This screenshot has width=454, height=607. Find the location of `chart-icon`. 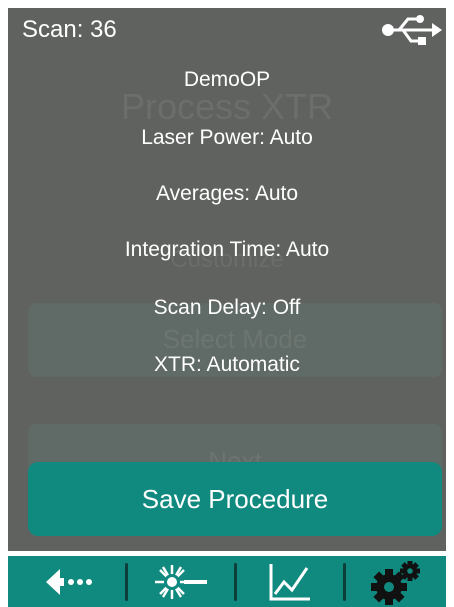

chart-icon is located at coordinates (289, 581).